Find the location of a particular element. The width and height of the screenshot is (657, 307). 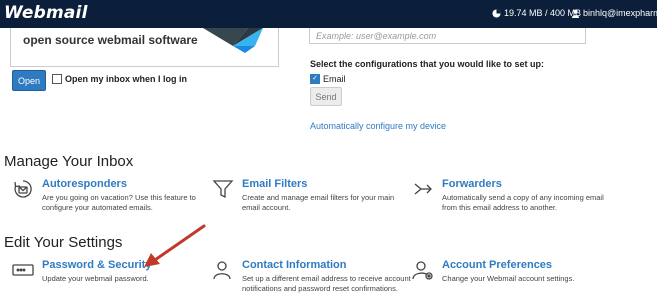

forwarders-link: Forwarders is located at coordinates (472, 184).